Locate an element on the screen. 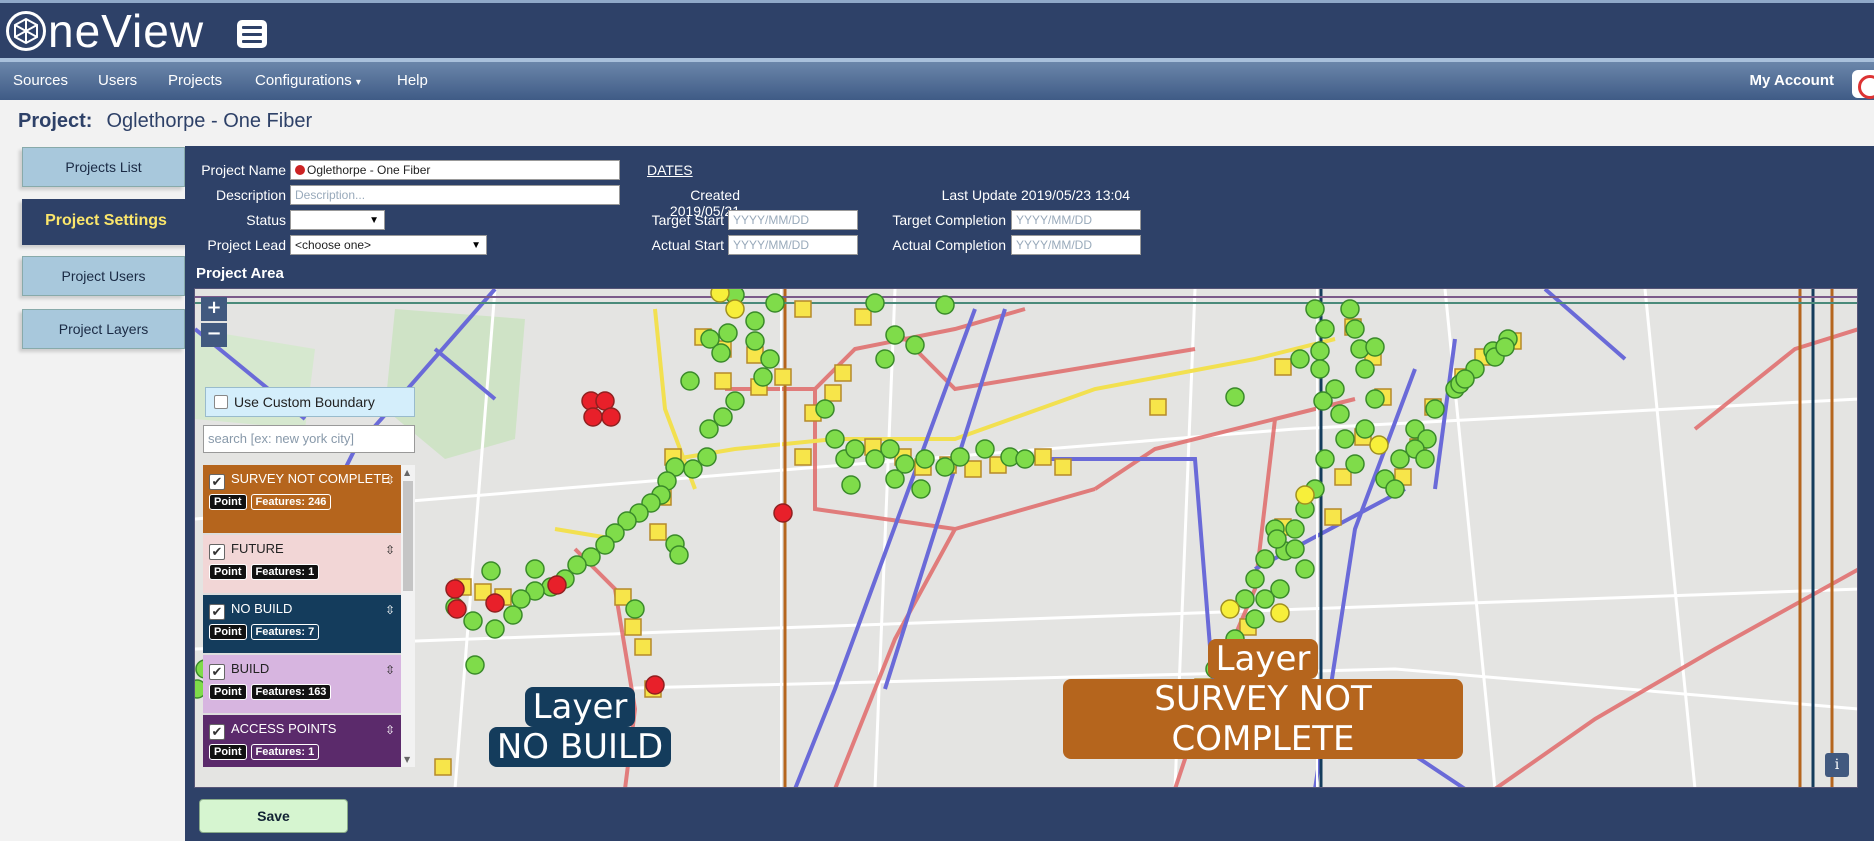  custom-boundary-toggle: Use Custom Boundary is located at coordinates (310, 402).